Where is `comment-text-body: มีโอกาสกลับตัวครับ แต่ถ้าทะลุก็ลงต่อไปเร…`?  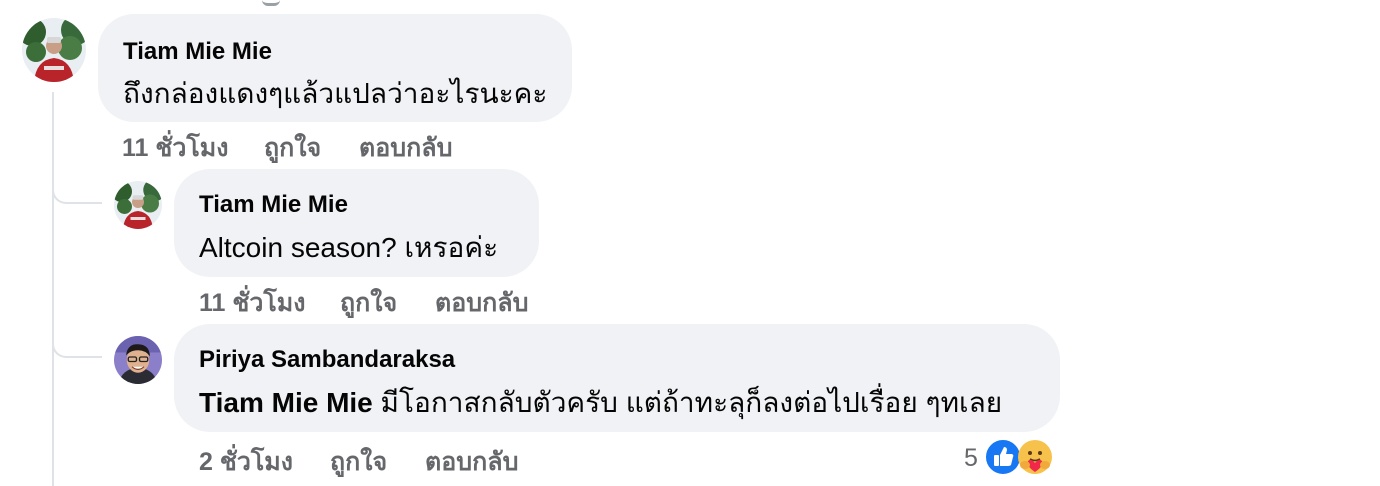 comment-text-body: มีโอกาสกลับตัวครับ แต่ถ้าทะลุก็ลงต่อไปเร… is located at coordinates (687, 402).